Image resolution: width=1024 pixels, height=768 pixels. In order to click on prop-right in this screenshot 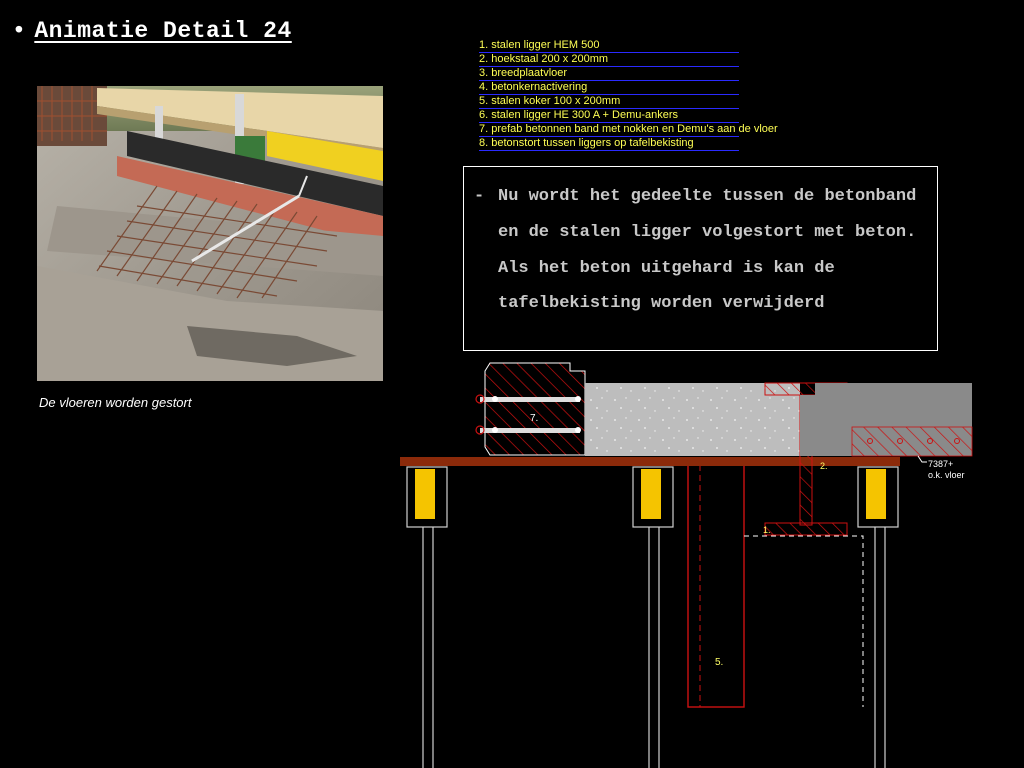, I will do `click(878, 617)`.